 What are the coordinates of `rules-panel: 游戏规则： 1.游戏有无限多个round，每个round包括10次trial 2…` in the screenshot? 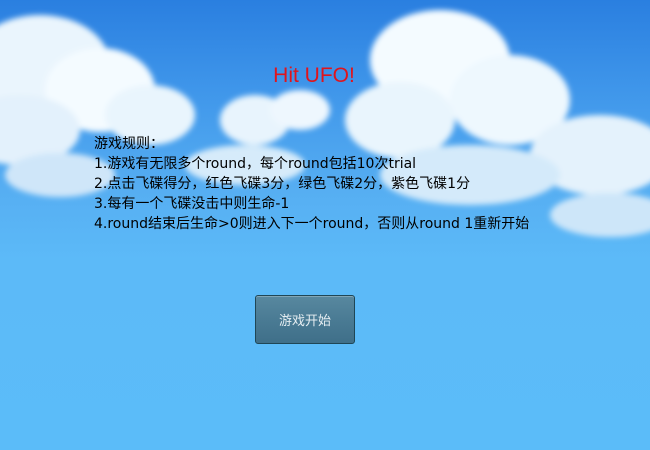 It's located at (311, 184).